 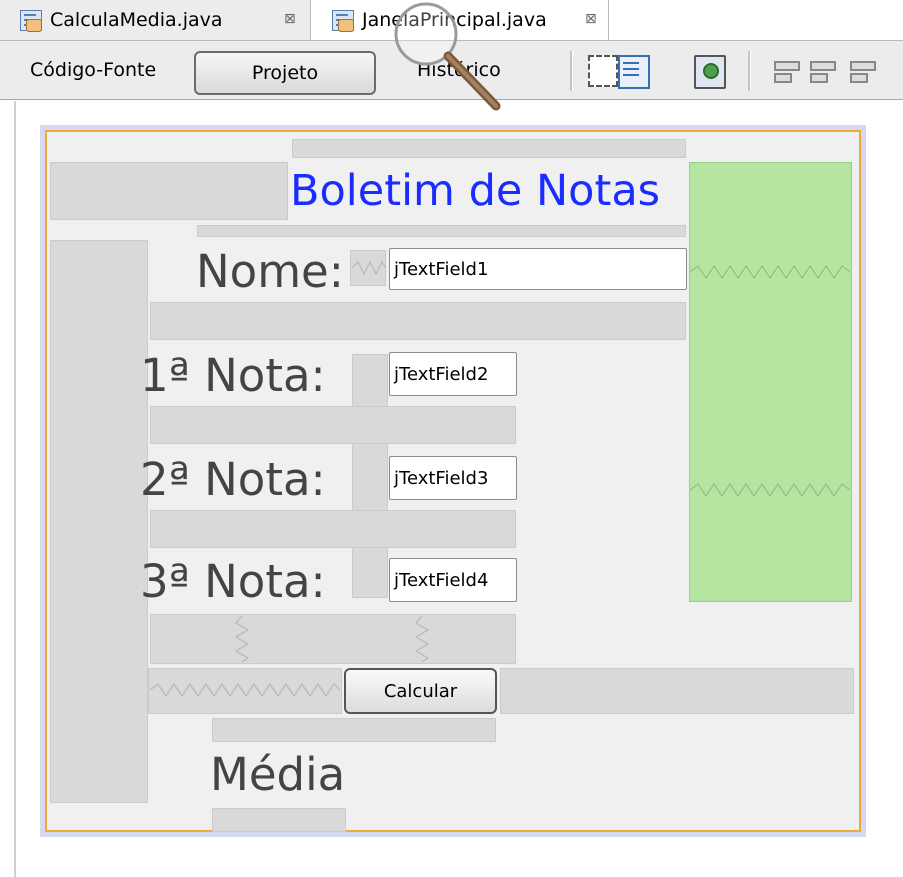 What do you see at coordinates (459, 70) in the screenshot?
I see `history-view-button: Histórico` at bounding box center [459, 70].